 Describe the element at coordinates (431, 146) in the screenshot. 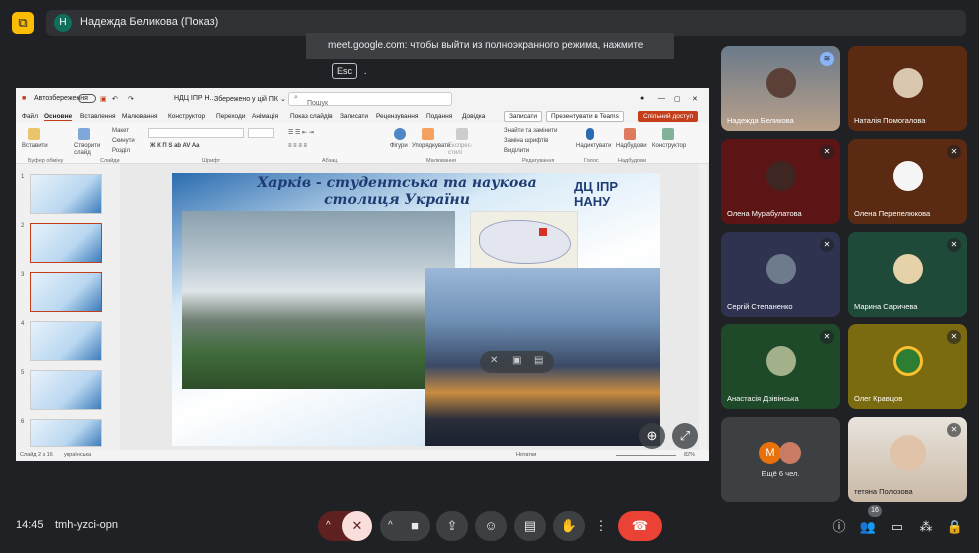

I see `arrange-button: Упорядкувати` at that location.